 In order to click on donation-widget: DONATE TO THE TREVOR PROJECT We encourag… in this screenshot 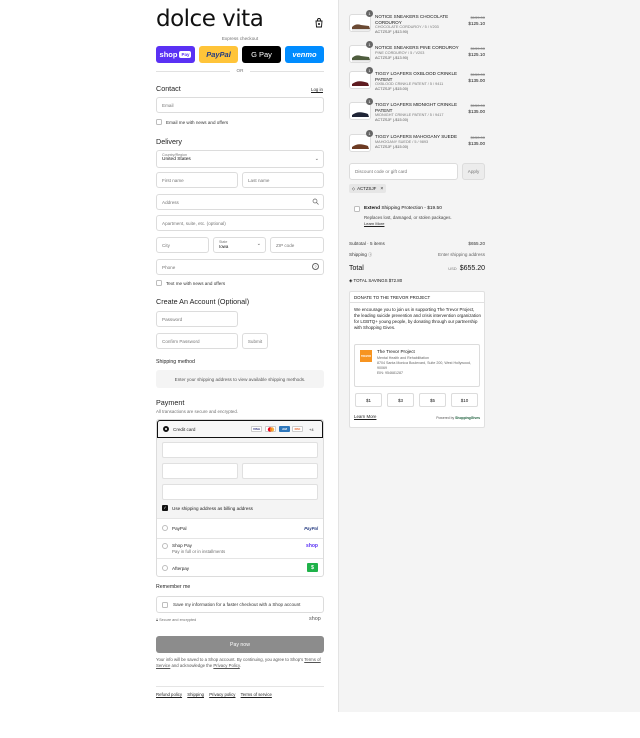, I will do `click(417, 359)`.